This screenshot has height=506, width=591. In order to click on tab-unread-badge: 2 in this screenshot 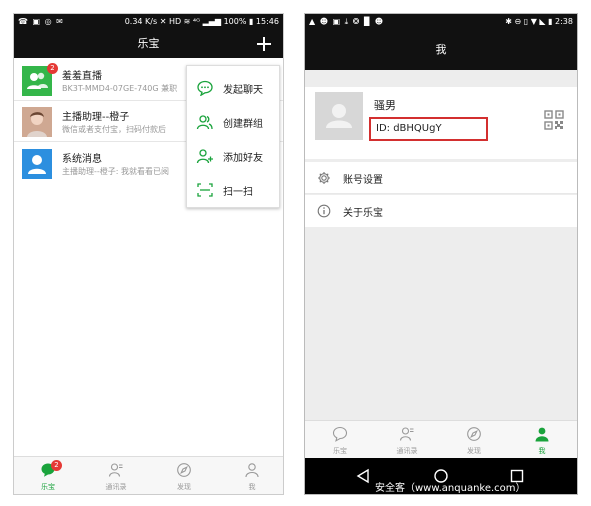, I will do `click(56, 465)`.